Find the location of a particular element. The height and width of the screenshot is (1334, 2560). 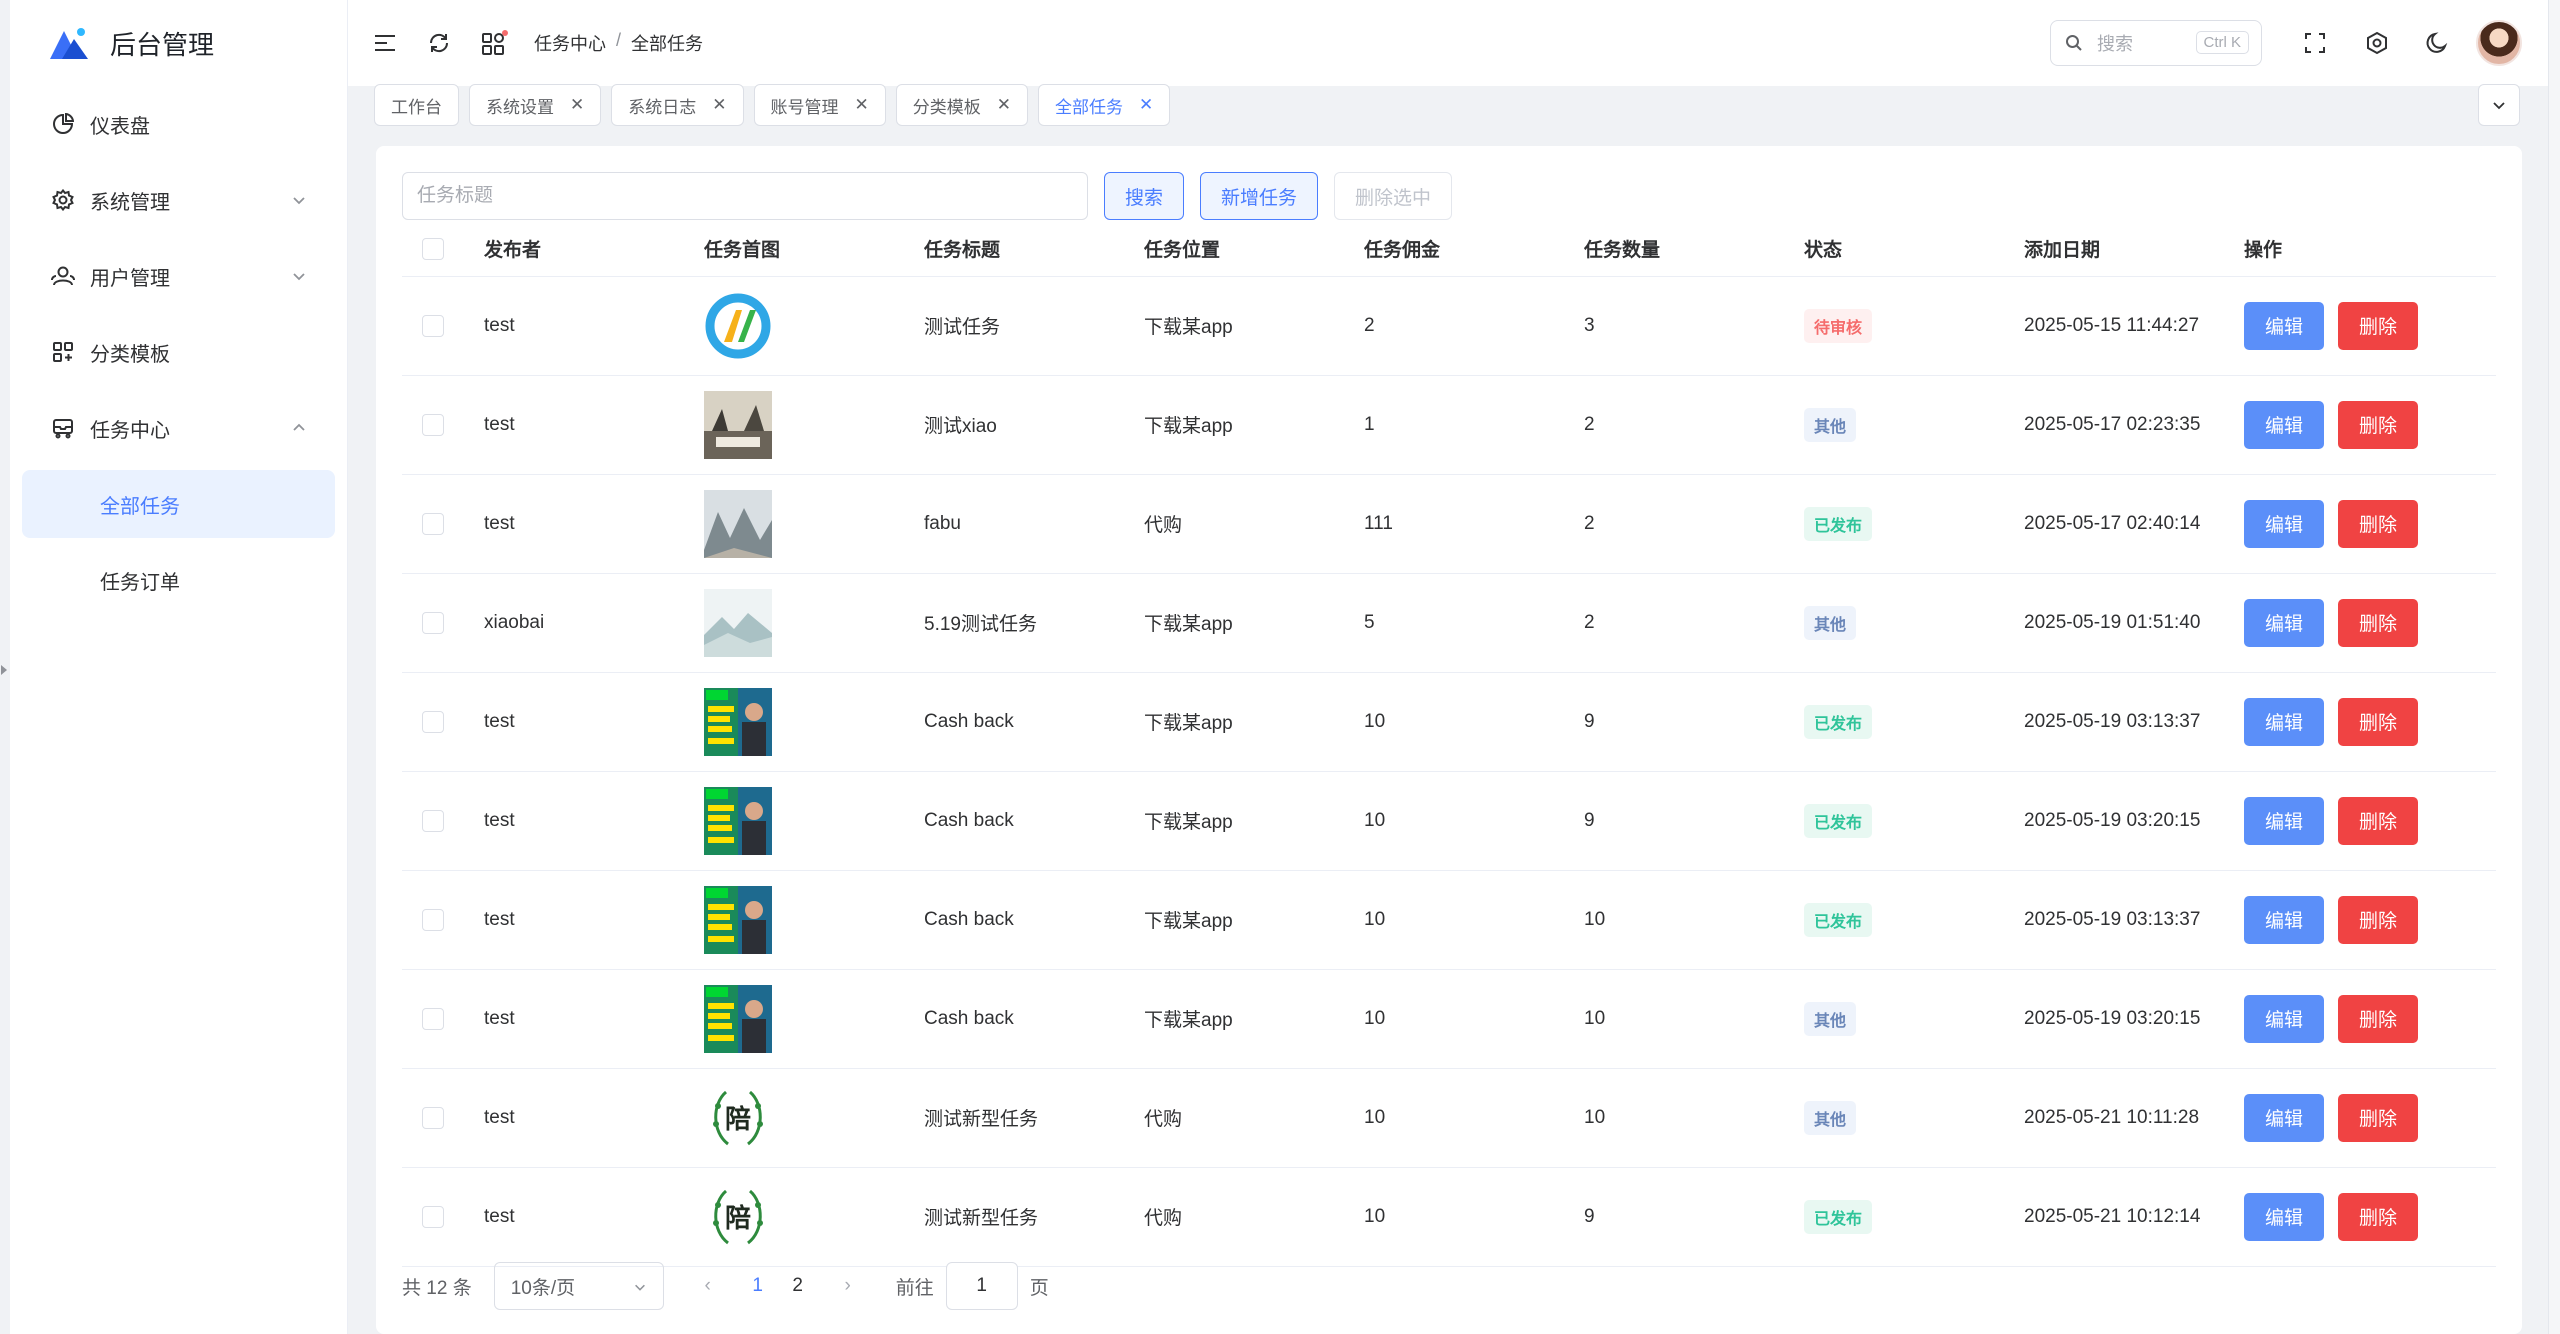

task-title-cell: 测试新型任务 is located at coordinates (1034, 1118).